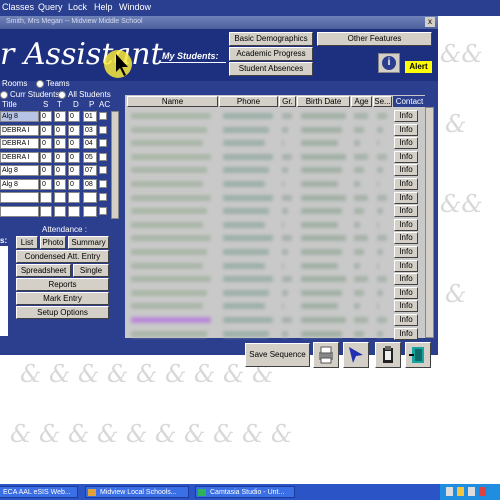  What do you see at coordinates (18, 7) in the screenshot?
I see `menu-classes: Classes` at bounding box center [18, 7].